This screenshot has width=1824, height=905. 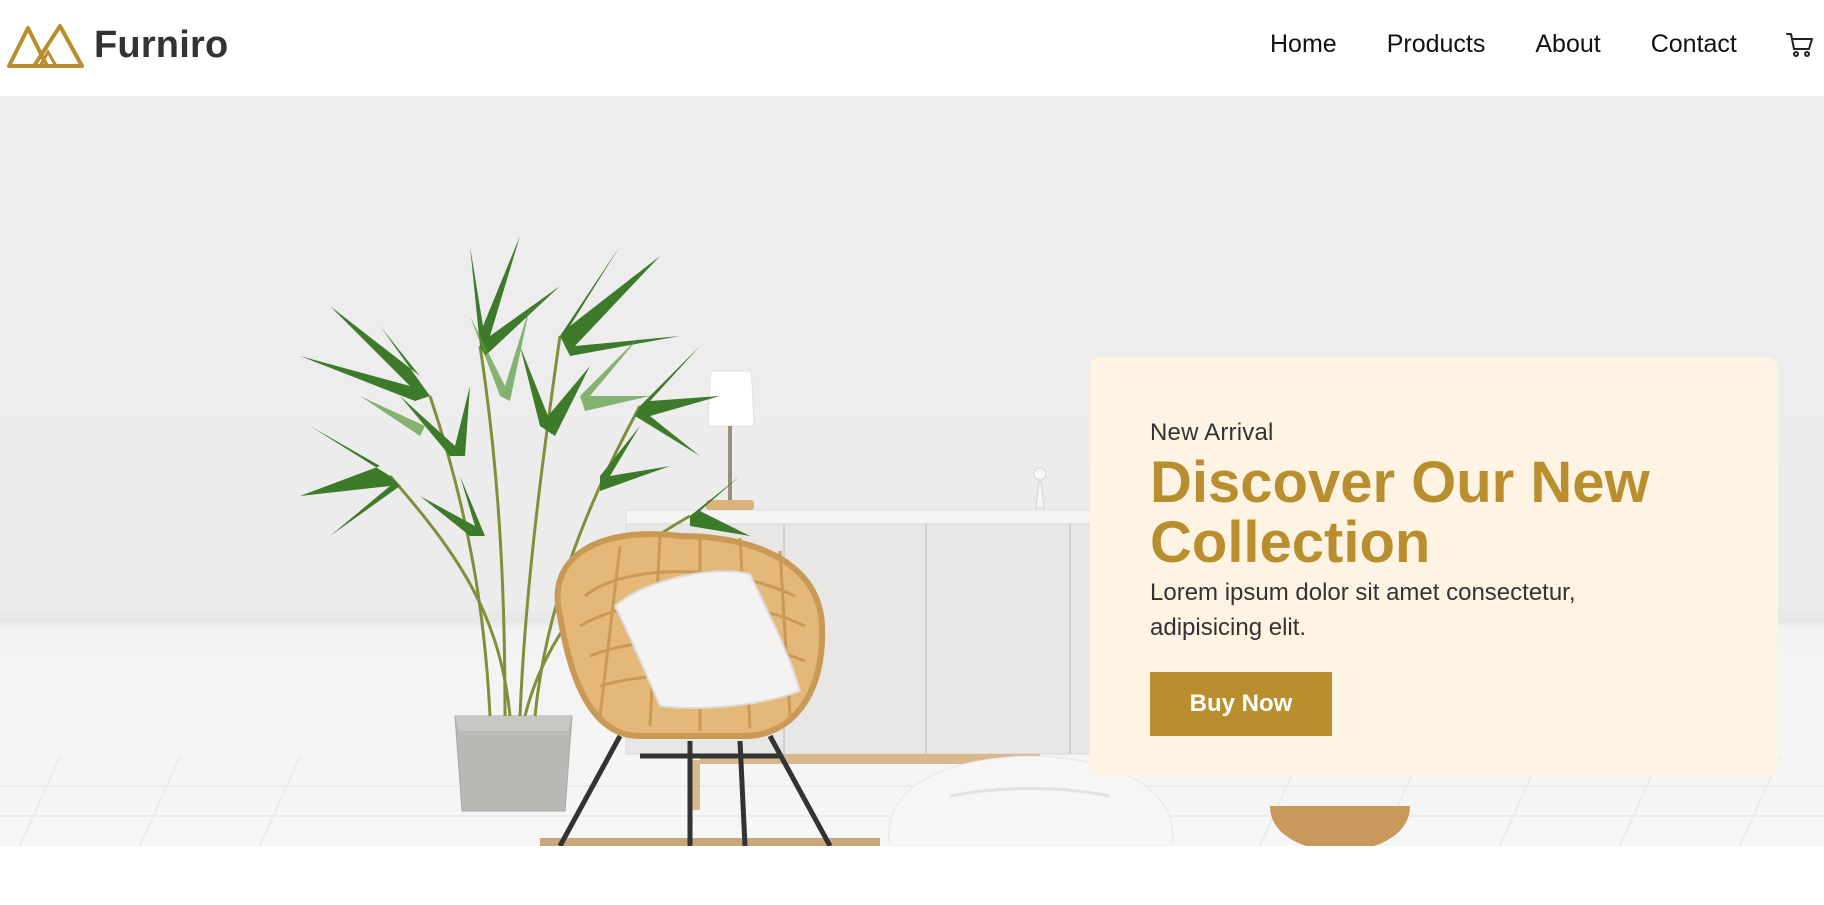 What do you see at coordinates (1436, 44) in the screenshot?
I see `nav-products: Products` at bounding box center [1436, 44].